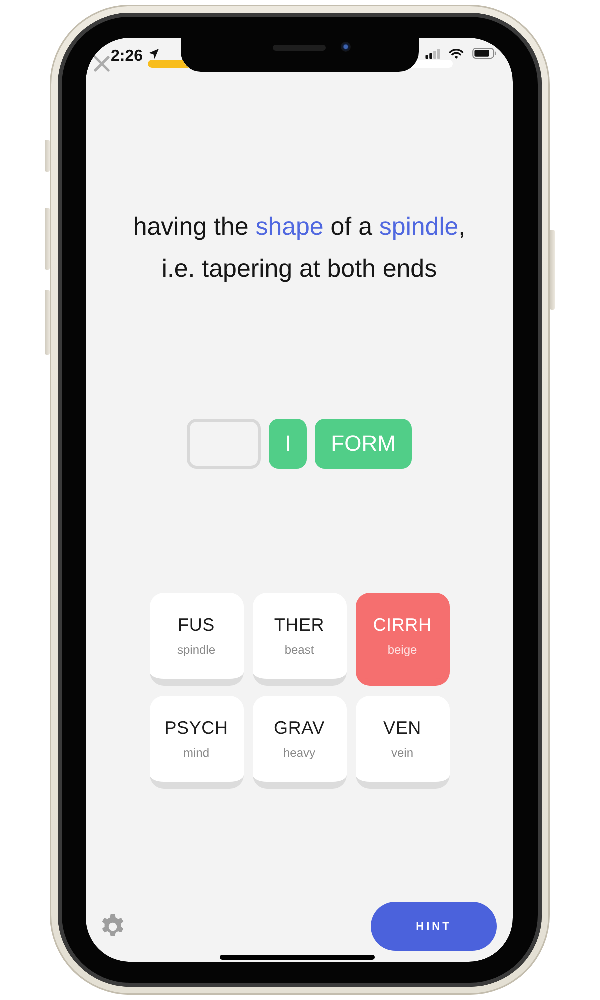  I want to click on close-icon, so click(102, 64).